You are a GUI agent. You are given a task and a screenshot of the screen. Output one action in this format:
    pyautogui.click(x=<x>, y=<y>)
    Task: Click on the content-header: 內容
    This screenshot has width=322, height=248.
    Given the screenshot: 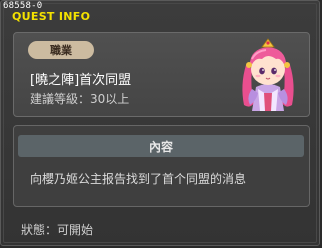 What is the action you would take?
    pyautogui.click(x=161, y=146)
    